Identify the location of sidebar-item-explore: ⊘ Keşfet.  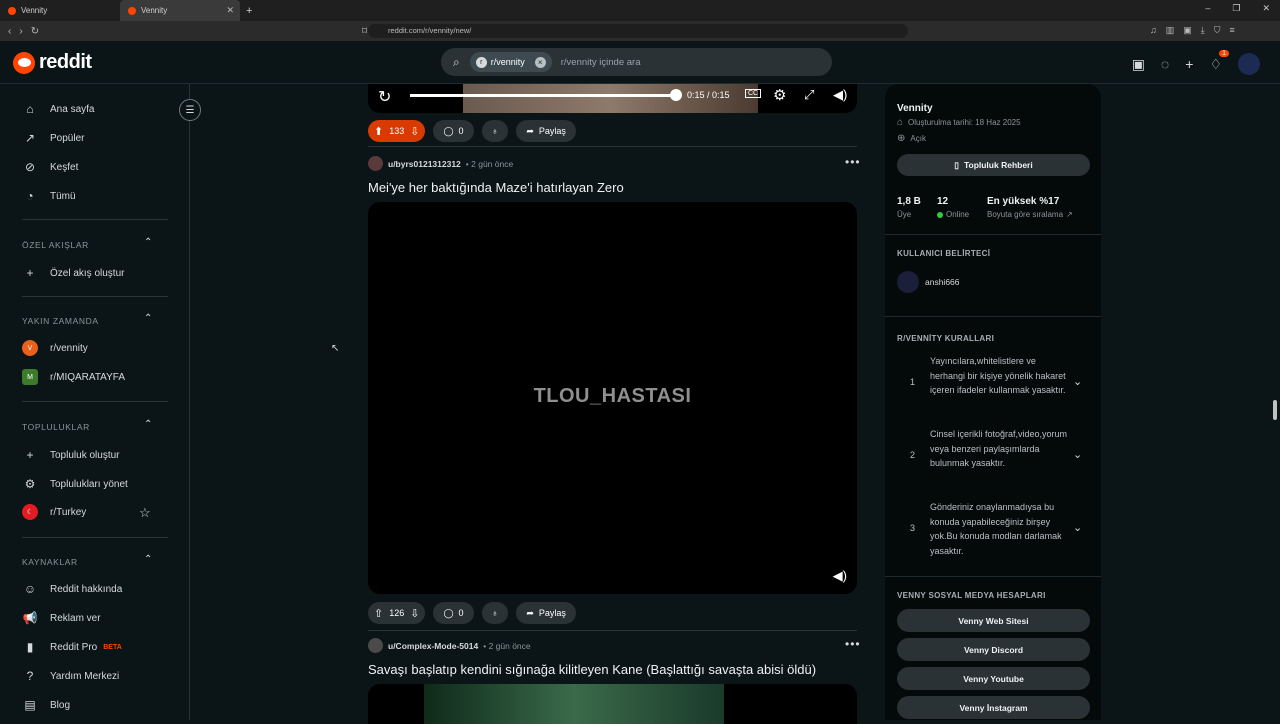
(50, 167).